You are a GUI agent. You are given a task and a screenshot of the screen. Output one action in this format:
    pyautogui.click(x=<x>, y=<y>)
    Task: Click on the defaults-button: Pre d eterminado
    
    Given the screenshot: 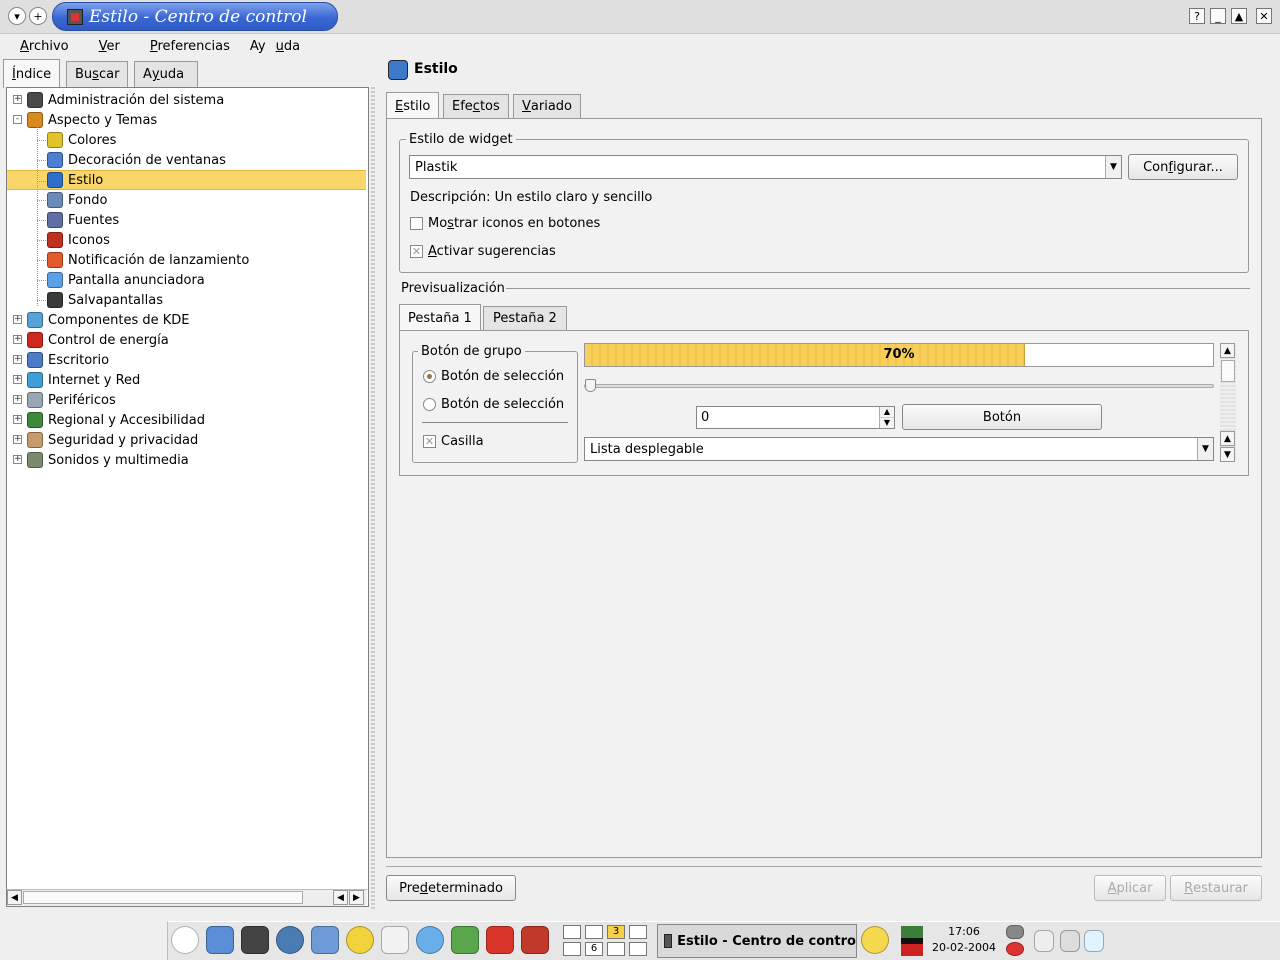 What is the action you would take?
    pyautogui.click(x=451, y=888)
    